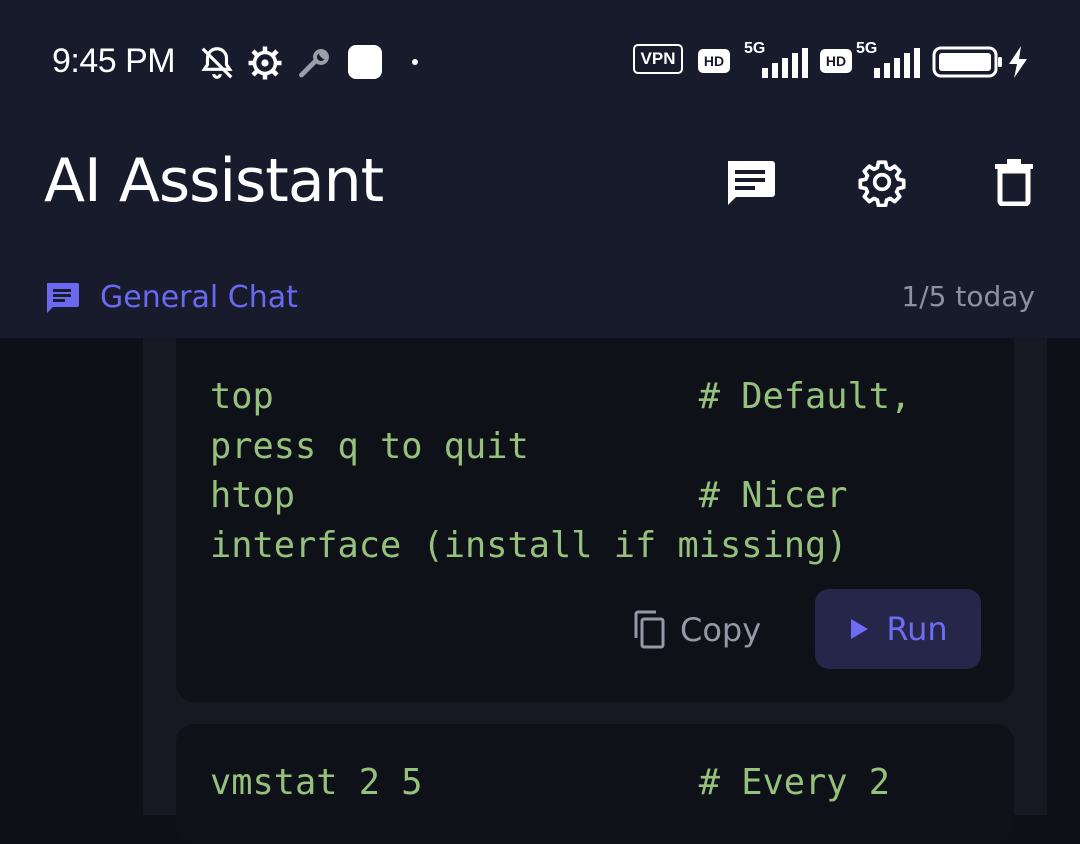 This screenshot has height=844, width=1080. What do you see at coordinates (314, 63) in the screenshot?
I see `wrench-icon` at bounding box center [314, 63].